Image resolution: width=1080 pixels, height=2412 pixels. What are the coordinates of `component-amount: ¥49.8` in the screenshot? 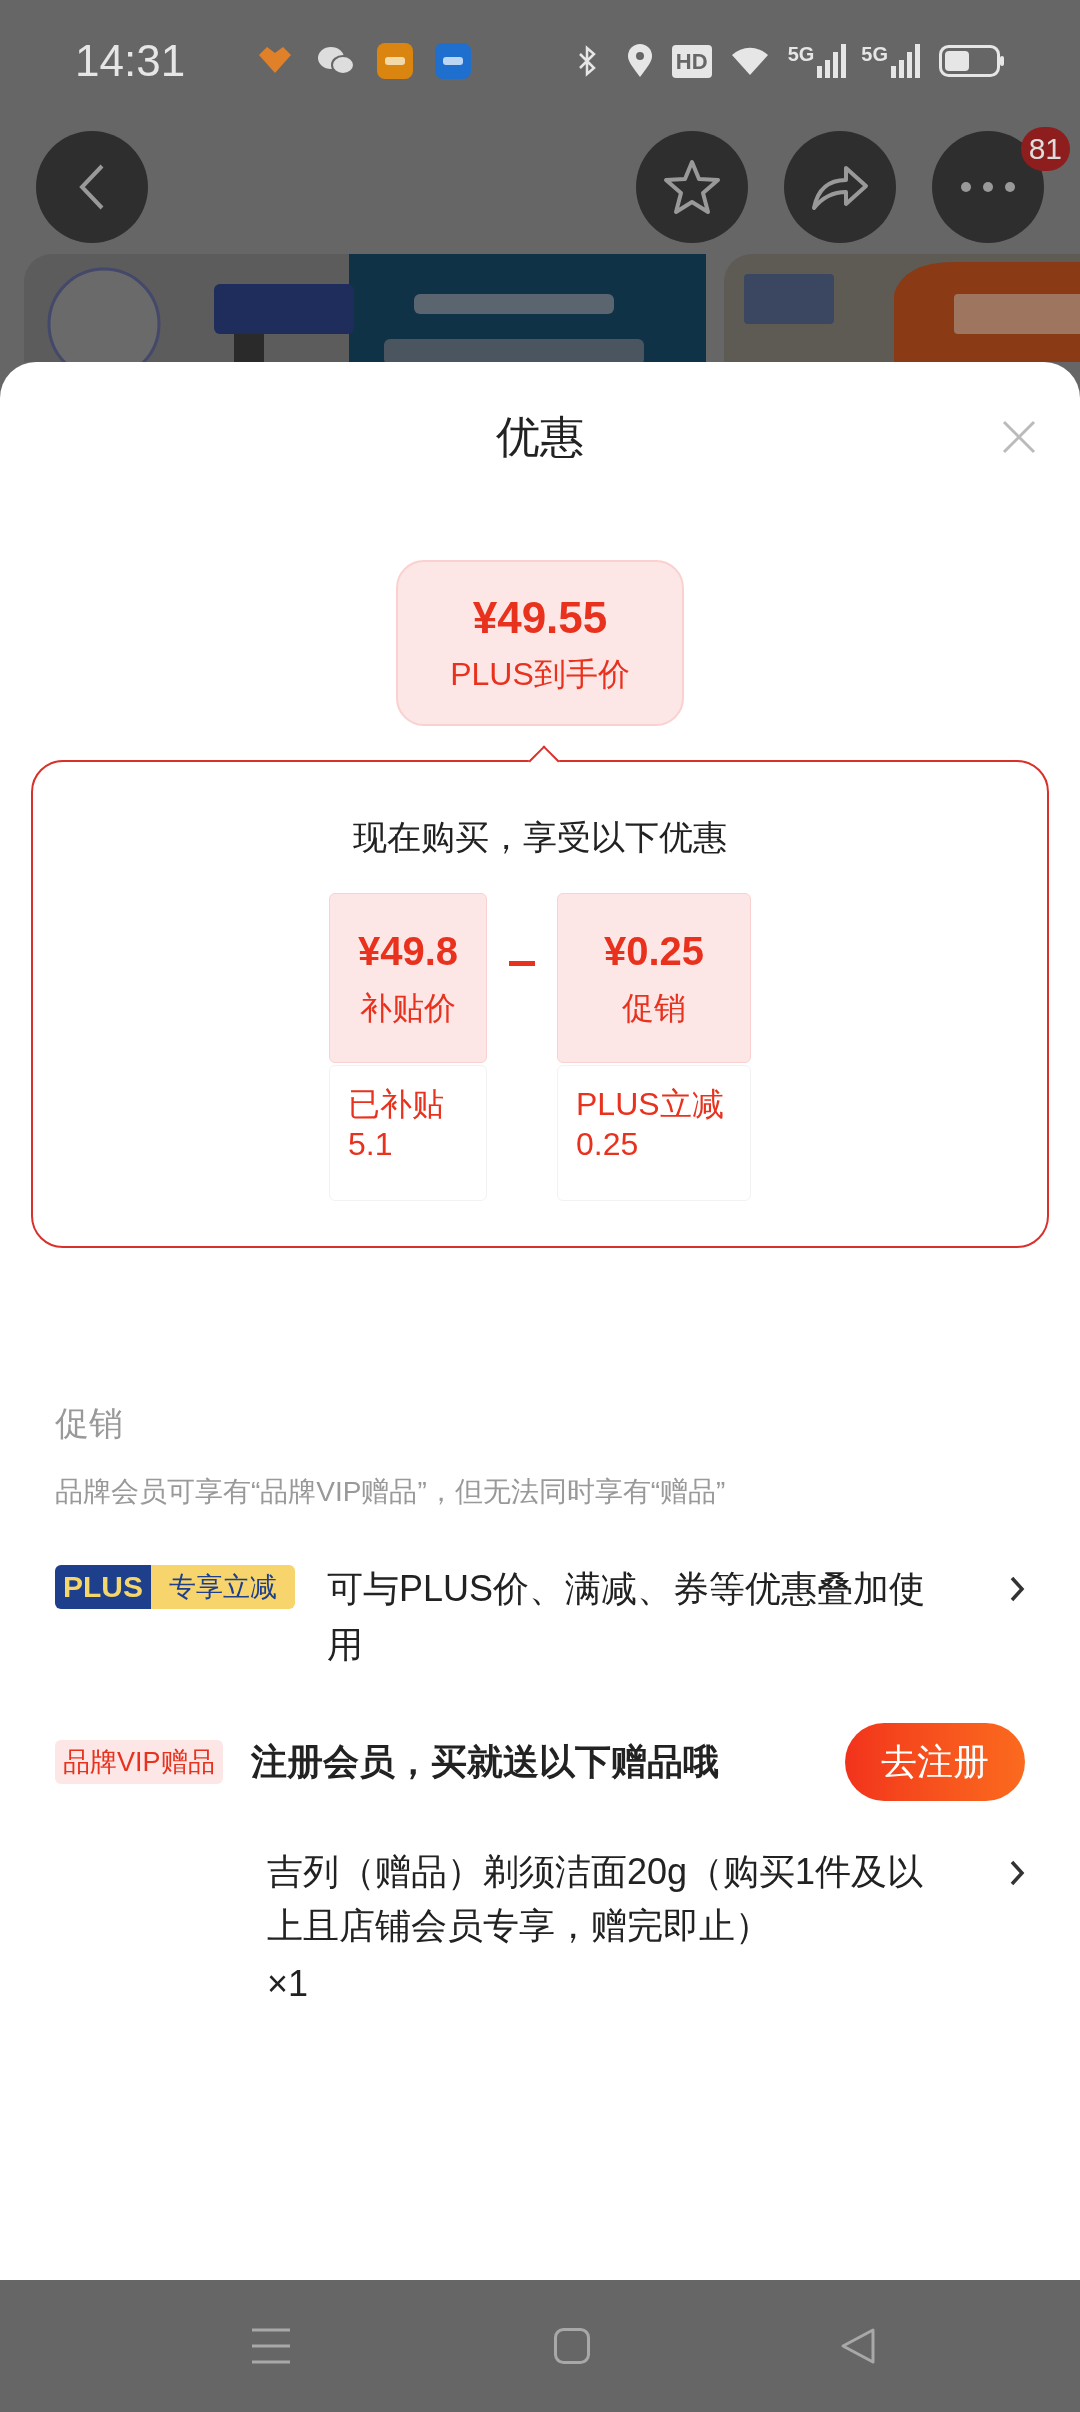 It's located at (408, 951).